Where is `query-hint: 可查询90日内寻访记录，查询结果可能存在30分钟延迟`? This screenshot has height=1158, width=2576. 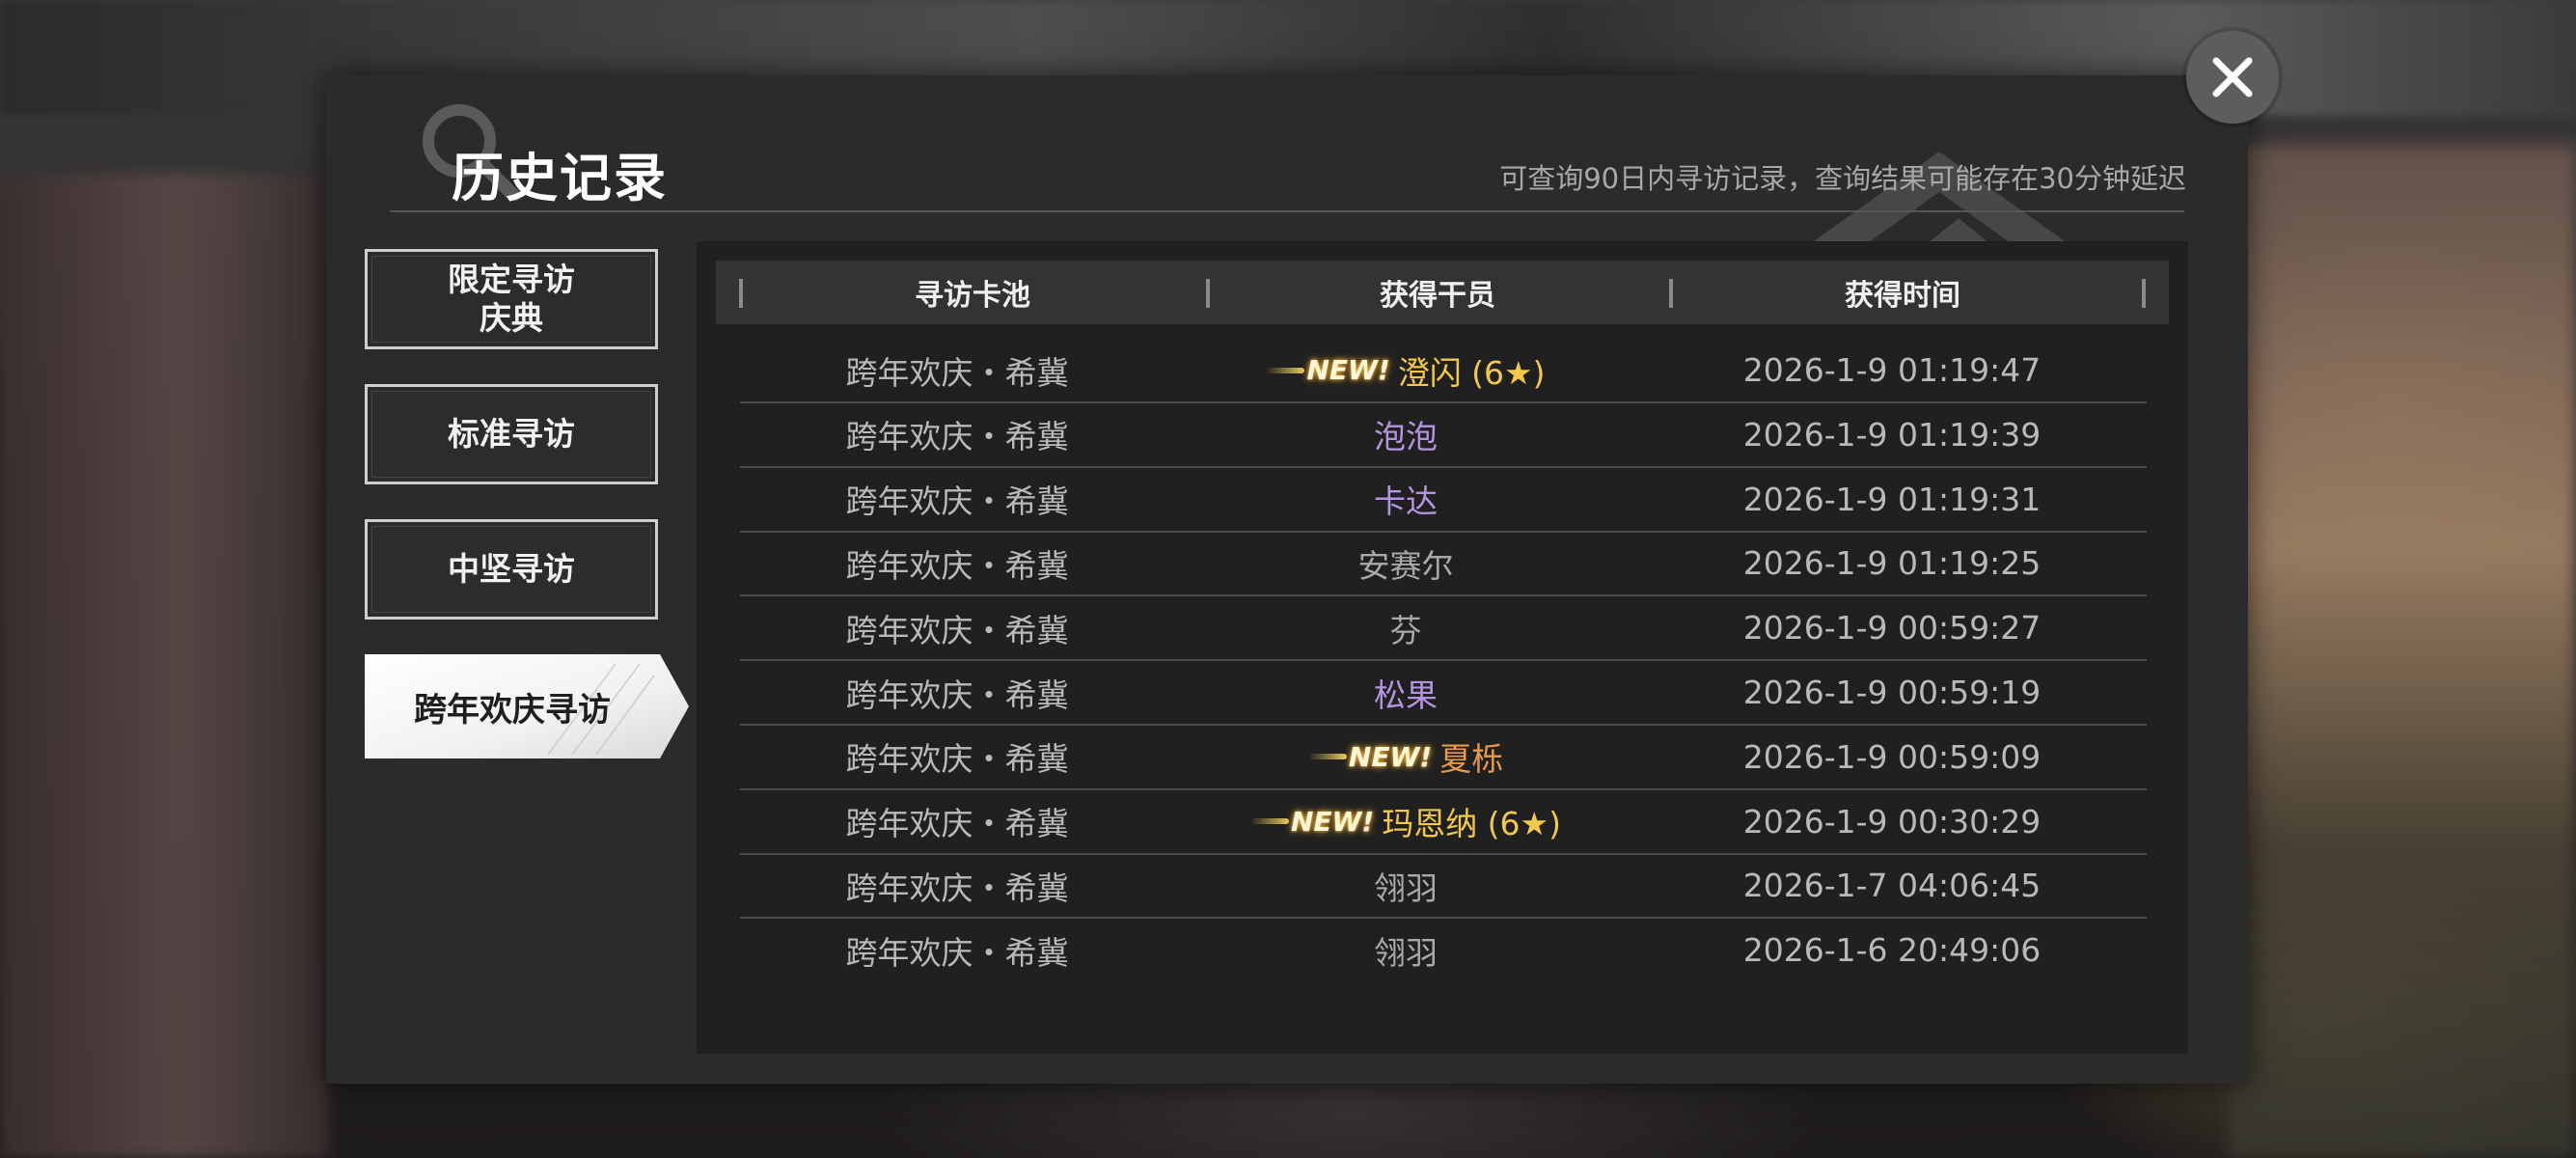
query-hint: 可查询90日内寻访记录，查询结果可能存在30分钟延迟 is located at coordinates (1843, 178).